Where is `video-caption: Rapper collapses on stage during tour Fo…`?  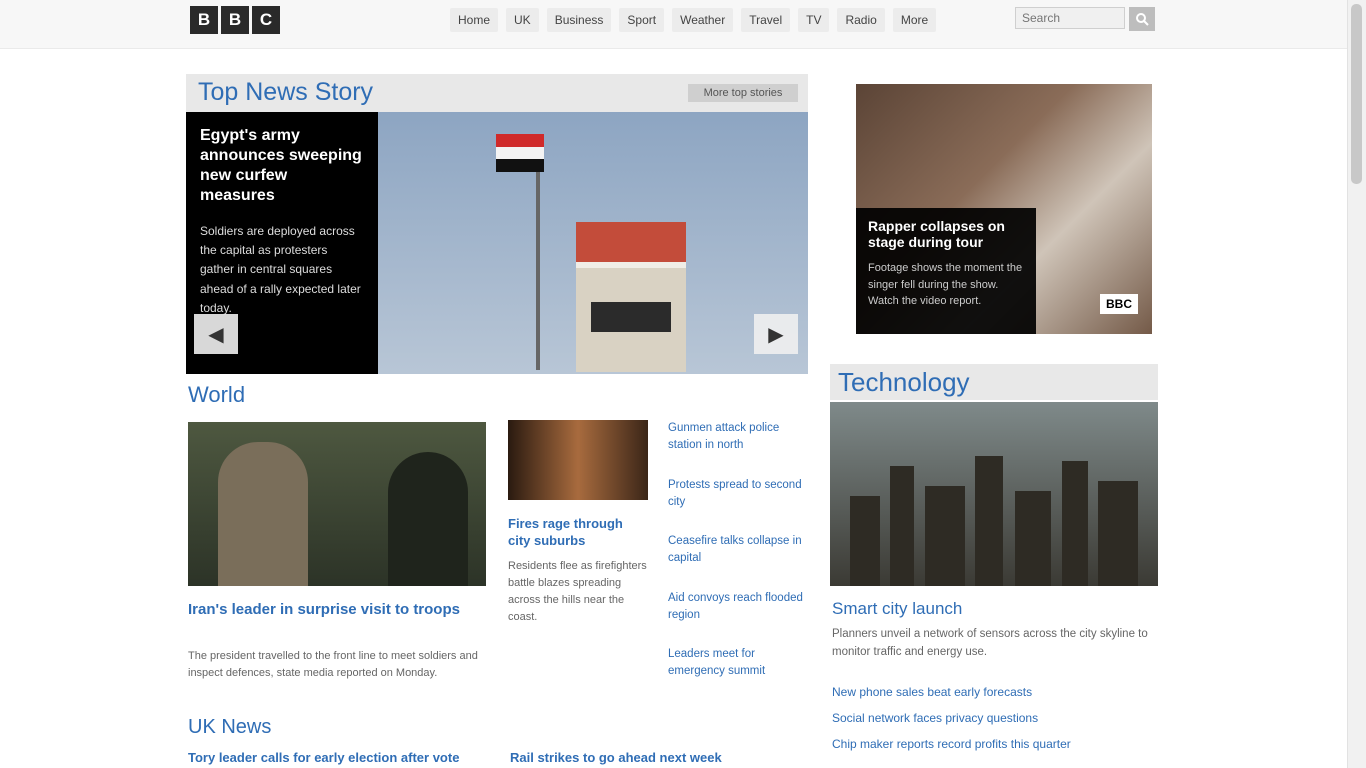 video-caption: Rapper collapses on stage during tour Fo… is located at coordinates (946, 271).